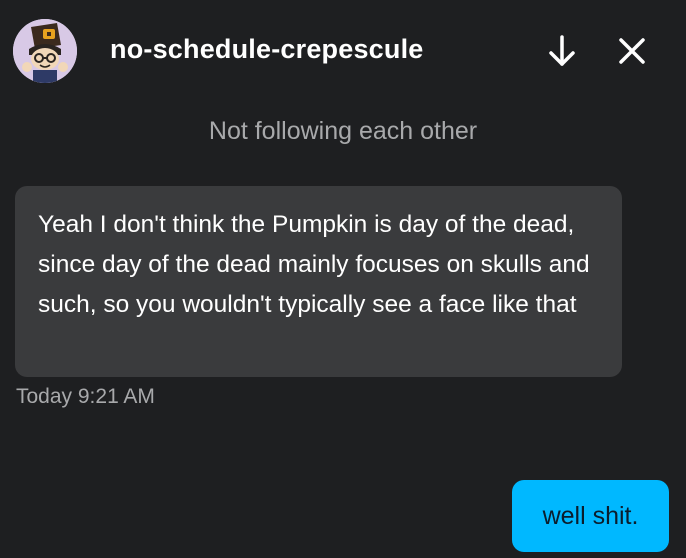 The height and width of the screenshot is (558, 686). I want to click on avatar, so click(45, 51).